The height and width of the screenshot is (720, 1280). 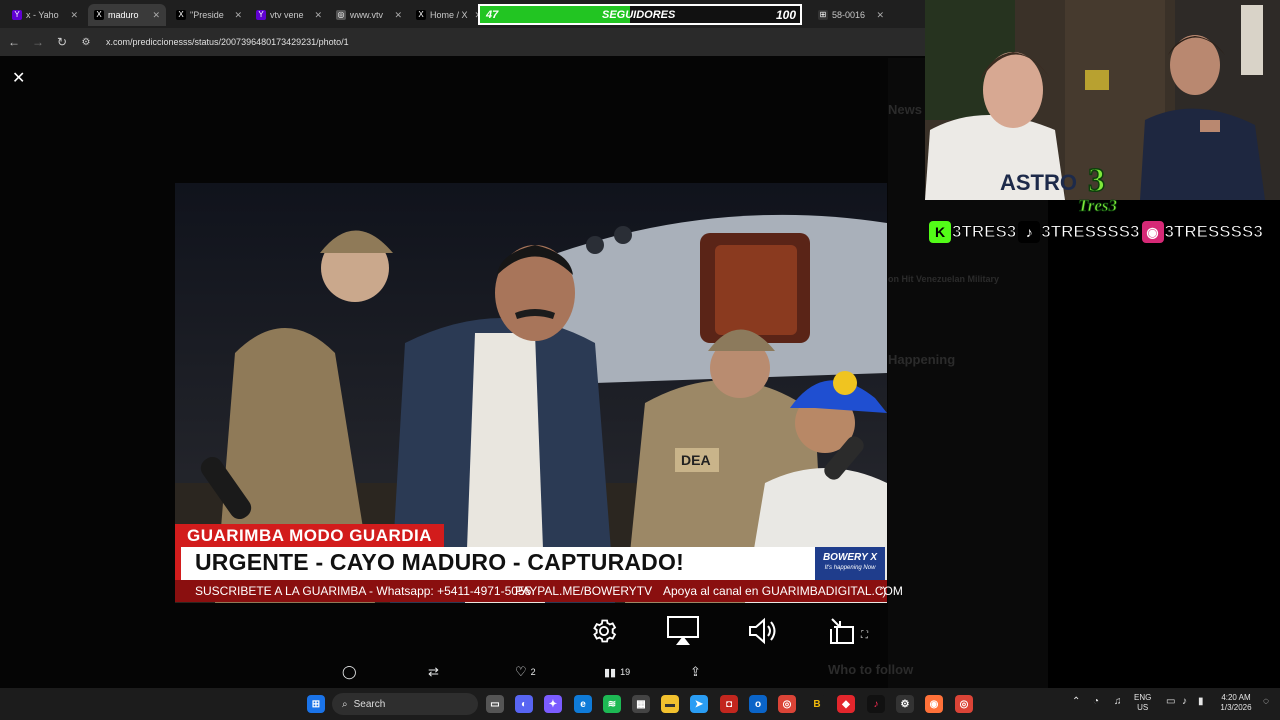 I want to click on share-icon: ⇪, so click(x=695, y=671).